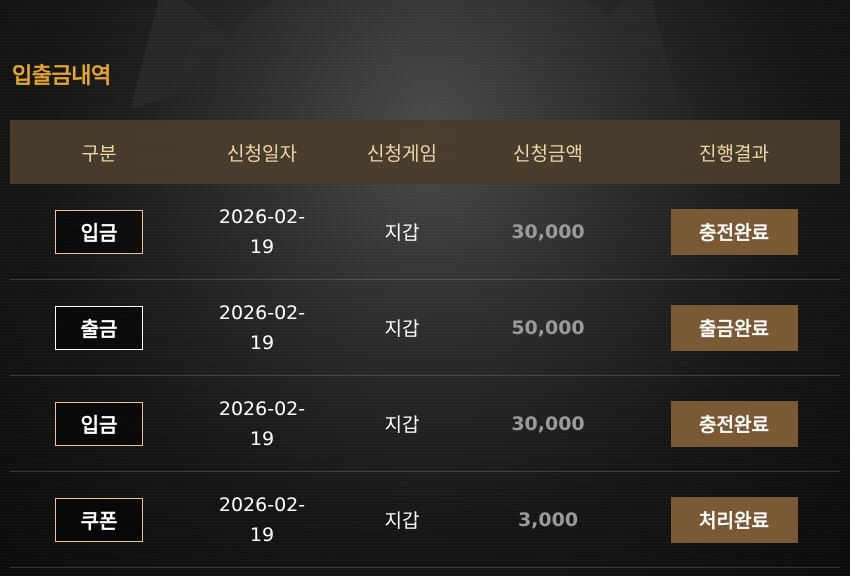  What do you see at coordinates (402, 153) in the screenshot?
I see `column-header-game: 신청게임` at bounding box center [402, 153].